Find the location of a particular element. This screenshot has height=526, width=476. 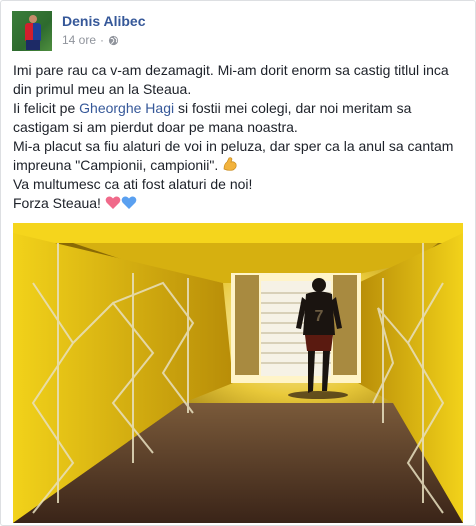

post-line: impreuna "Campionii, campionii". is located at coordinates (238, 165).